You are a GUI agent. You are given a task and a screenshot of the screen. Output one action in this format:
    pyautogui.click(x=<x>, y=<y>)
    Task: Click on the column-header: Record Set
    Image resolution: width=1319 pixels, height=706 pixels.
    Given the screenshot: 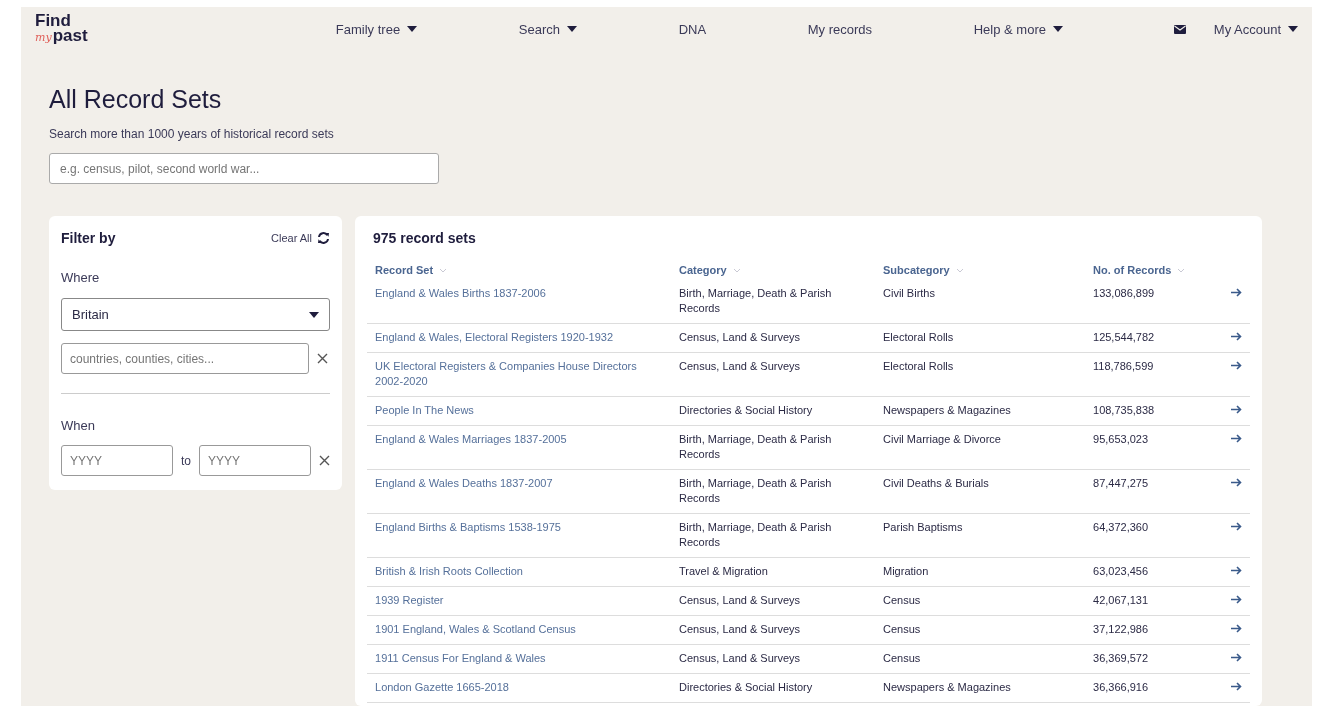 What is the action you would take?
    pyautogui.click(x=404, y=270)
    